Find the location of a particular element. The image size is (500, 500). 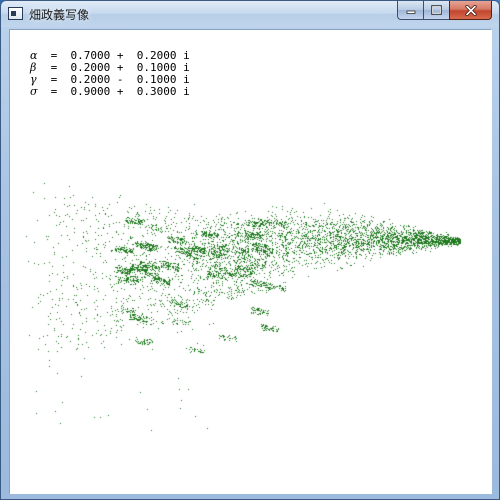

close-button is located at coordinates (470, 10).